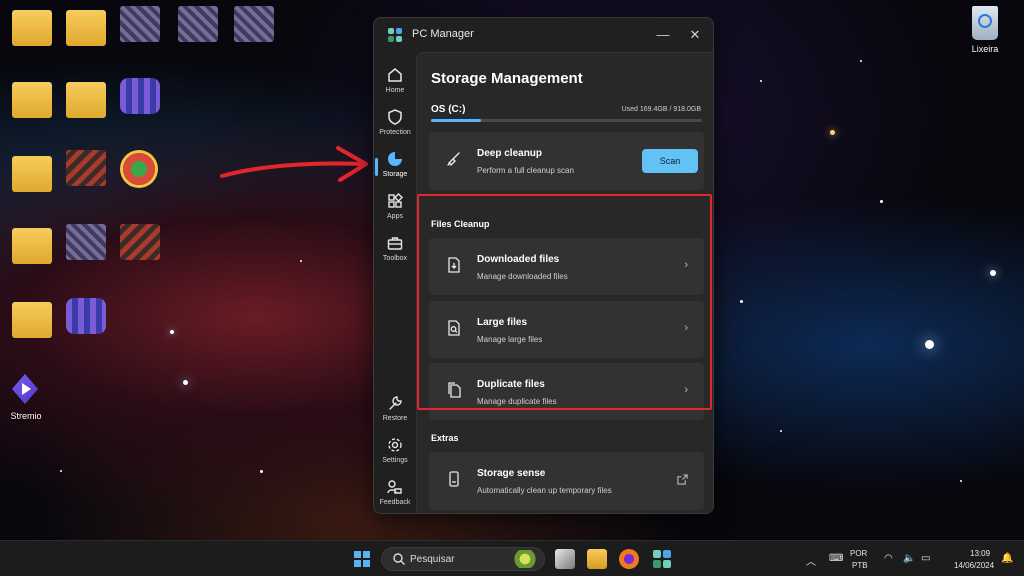 Image resolution: width=1024 pixels, height=576 pixels. I want to click on sidebar-item-label: Settings, so click(395, 460).